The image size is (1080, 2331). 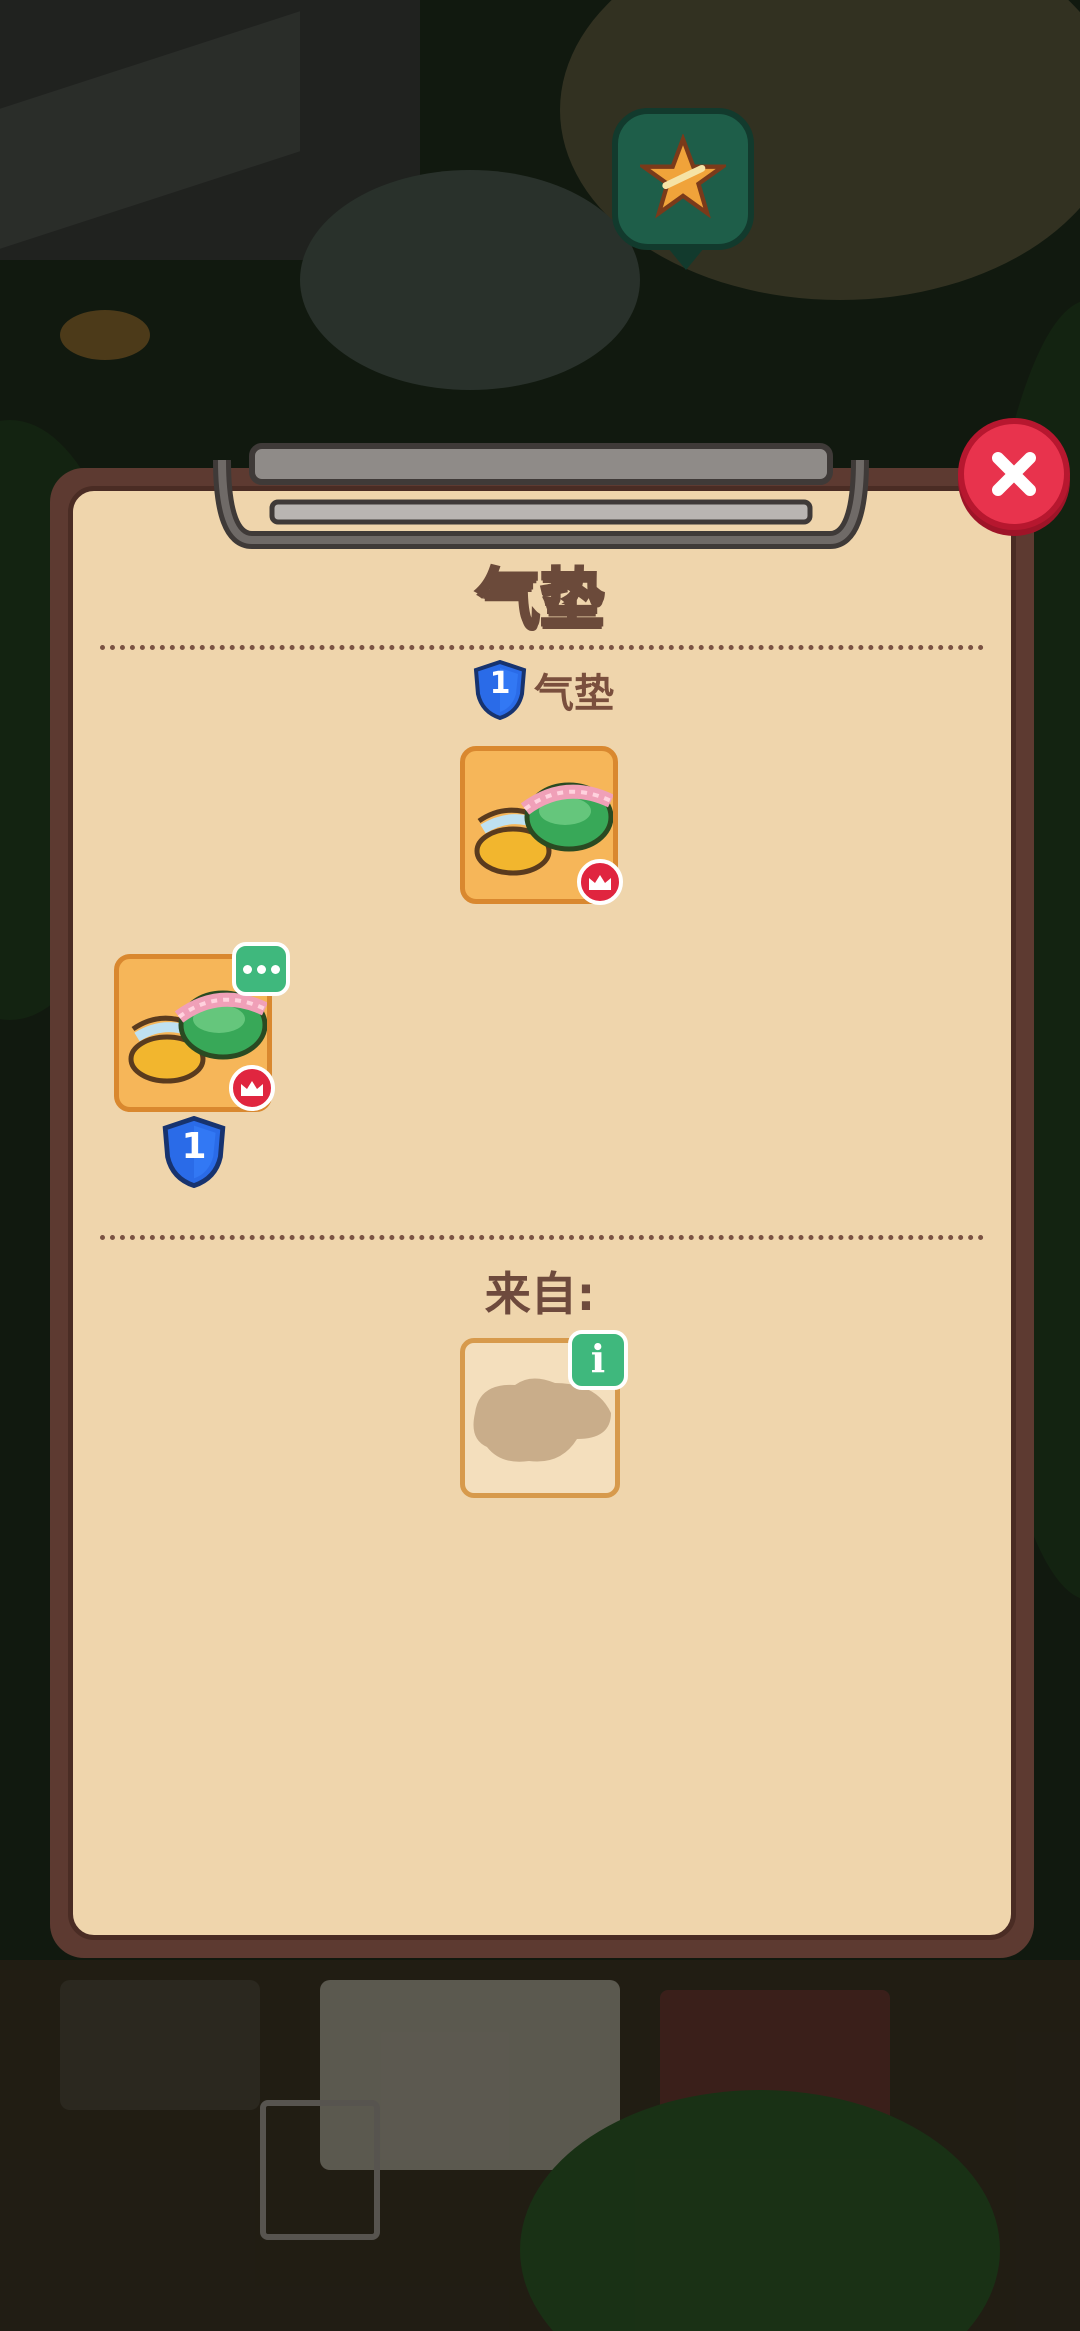 I want to click on star-icon, so click(x=683, y=176).